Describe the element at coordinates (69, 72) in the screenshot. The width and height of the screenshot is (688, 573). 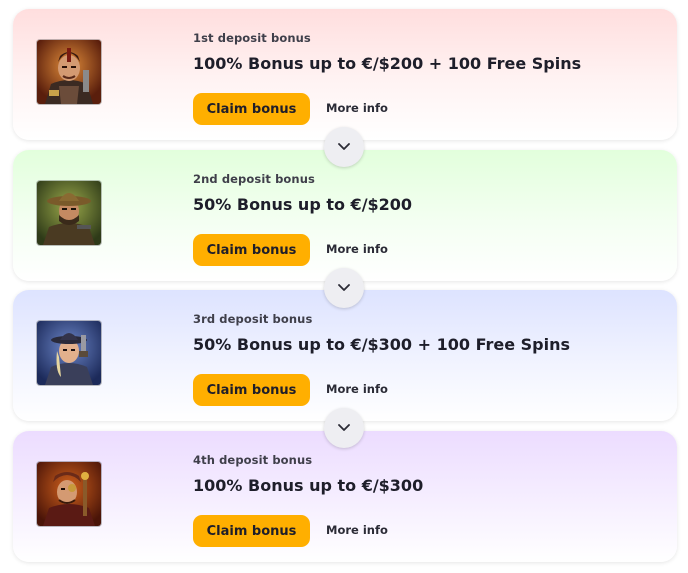
I see `warrior-character-icon` at that location.